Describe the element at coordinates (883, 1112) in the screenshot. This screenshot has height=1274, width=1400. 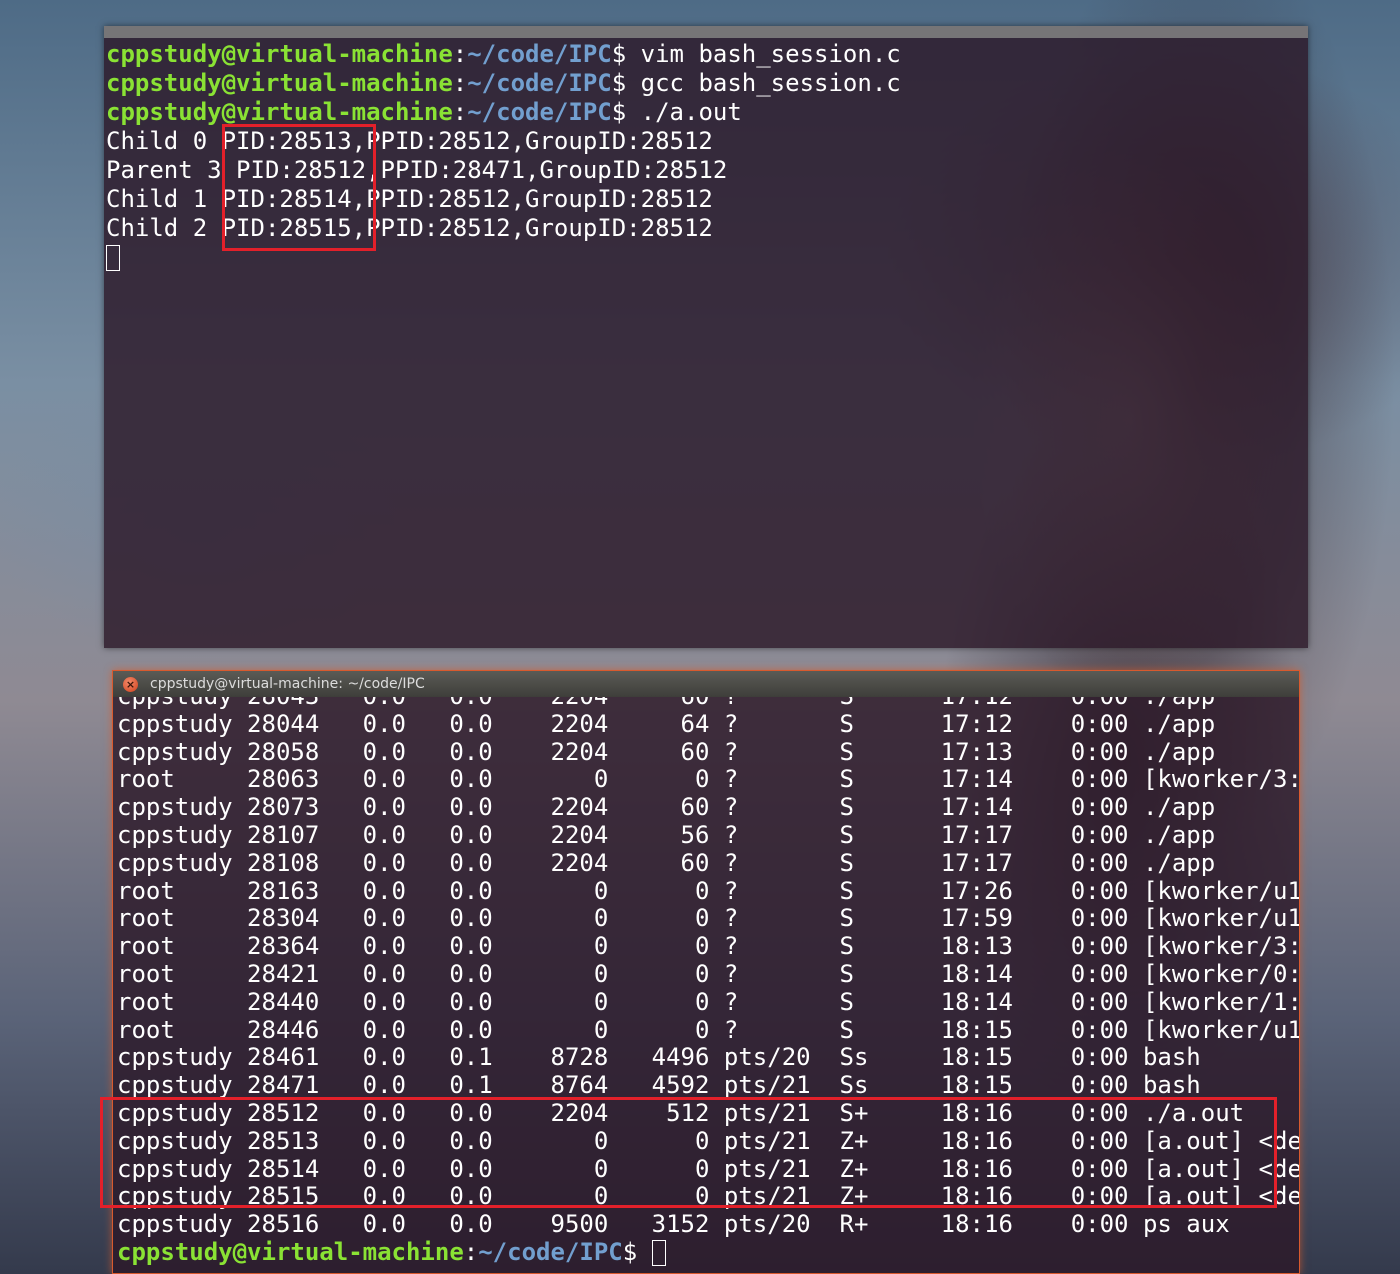
I see `ps-cell: S+` at that location.